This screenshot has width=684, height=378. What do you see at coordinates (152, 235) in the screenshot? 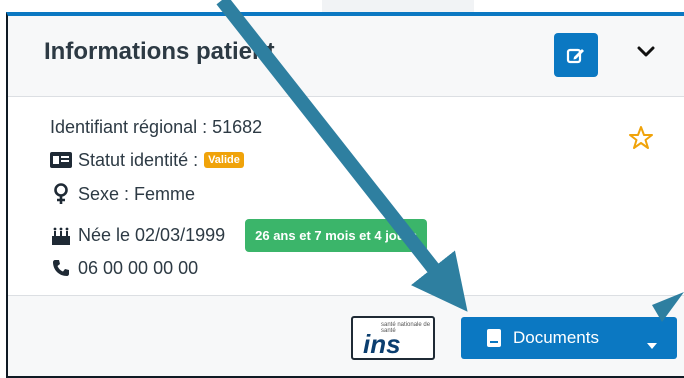
I see `birth-date-text: Née le 02/03/1999` at bounding box center [152, 235].